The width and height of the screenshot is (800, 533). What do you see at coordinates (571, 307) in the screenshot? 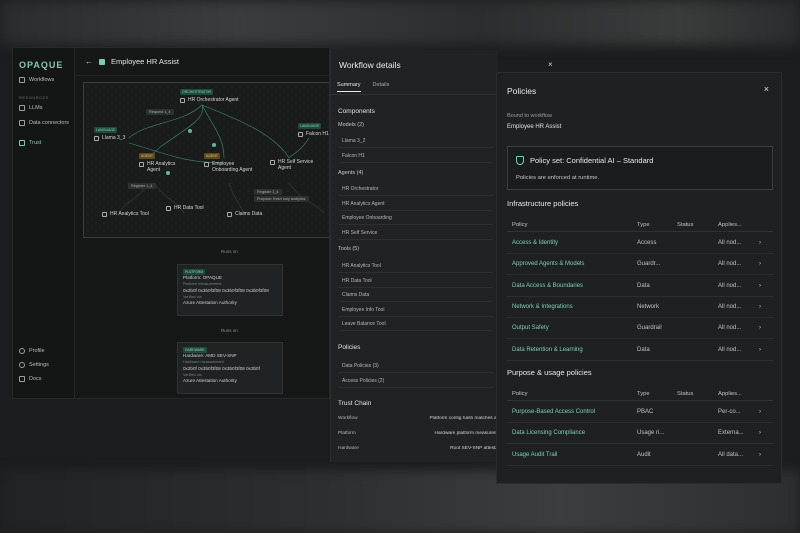
I see `policy-name: Network & Integrations` at bounding box center [571, 307].